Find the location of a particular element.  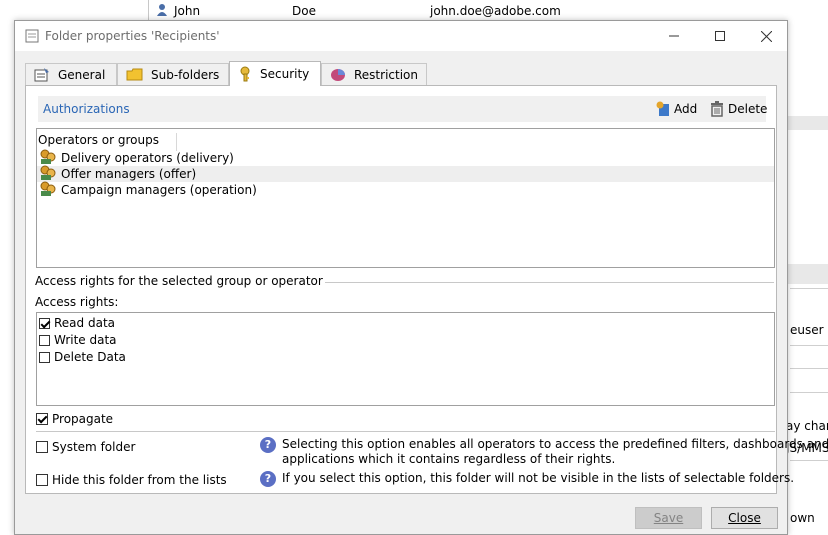

maximize-icon is located at coordinates (720, 36).